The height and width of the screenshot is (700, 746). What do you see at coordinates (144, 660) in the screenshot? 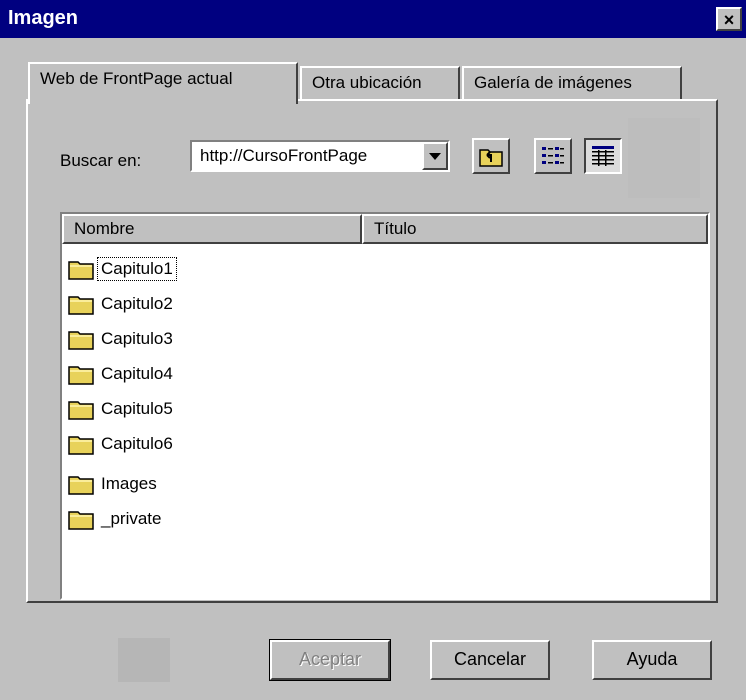
I see `blank-block` at bounding box center [144, 660].